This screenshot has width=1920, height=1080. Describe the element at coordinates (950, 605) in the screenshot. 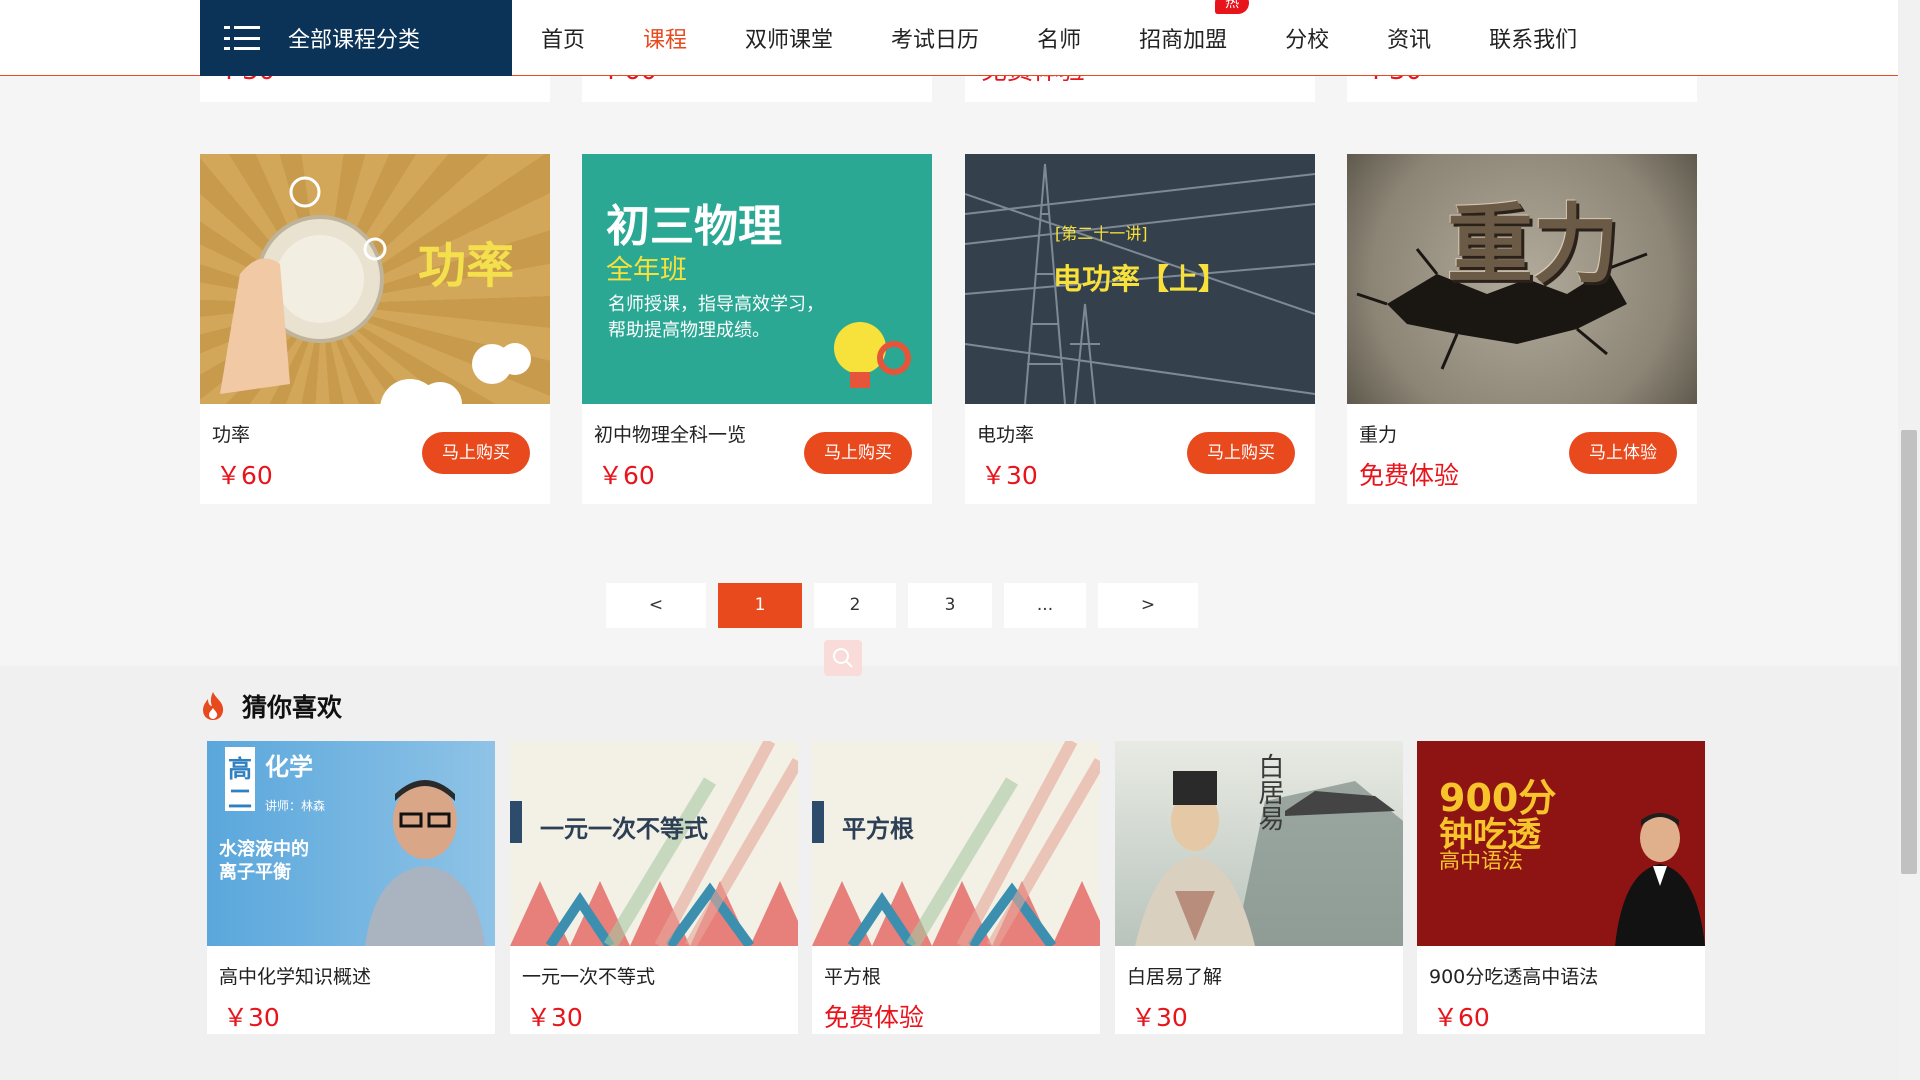

I see `page-button: 3` at that location.